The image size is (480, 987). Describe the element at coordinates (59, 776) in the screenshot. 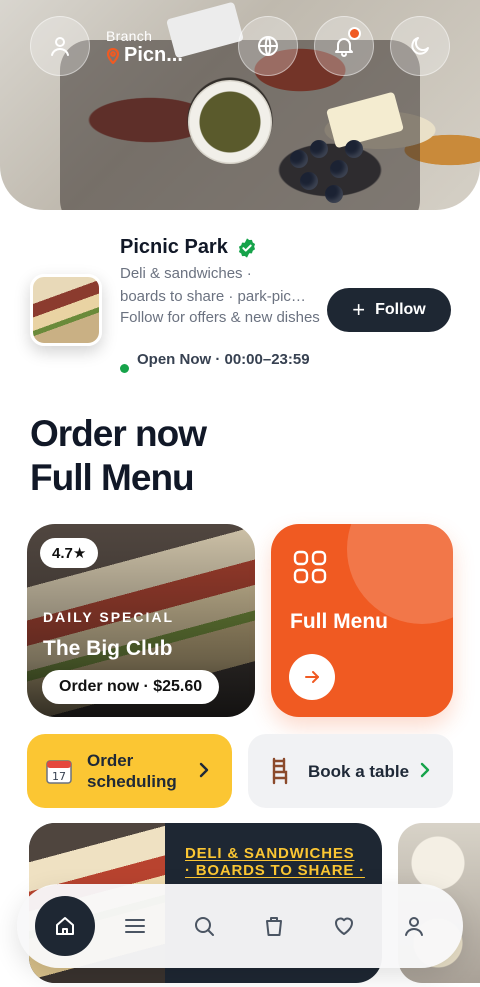

I see `svg-text: 17` at that location.